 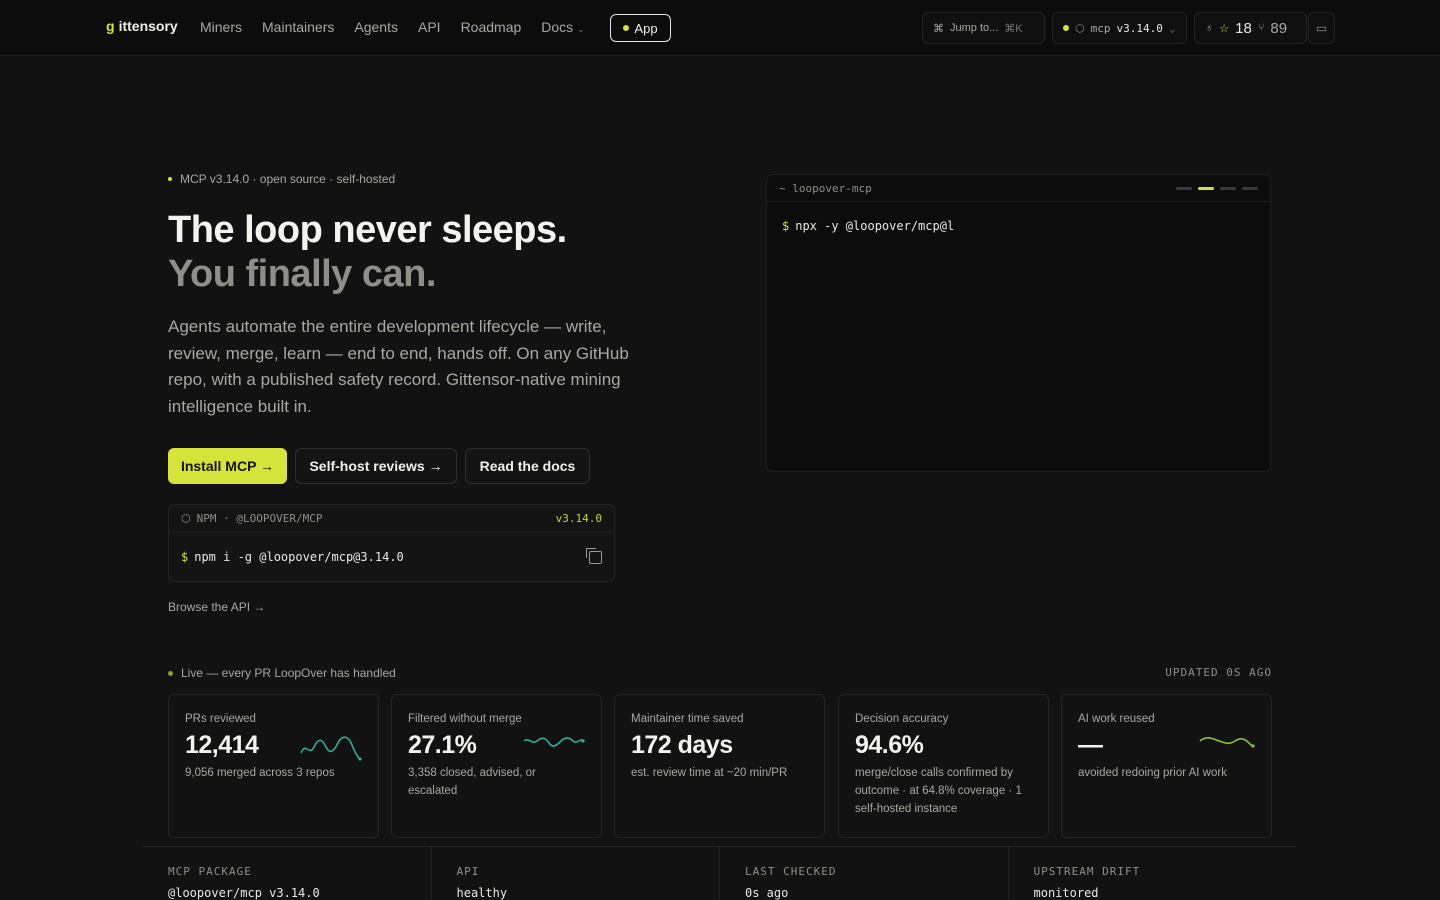 What do you see at coordinates (1209, 28) in the screenshot?
I see `github-icon: ♁` at bounding box center [1209, 28].